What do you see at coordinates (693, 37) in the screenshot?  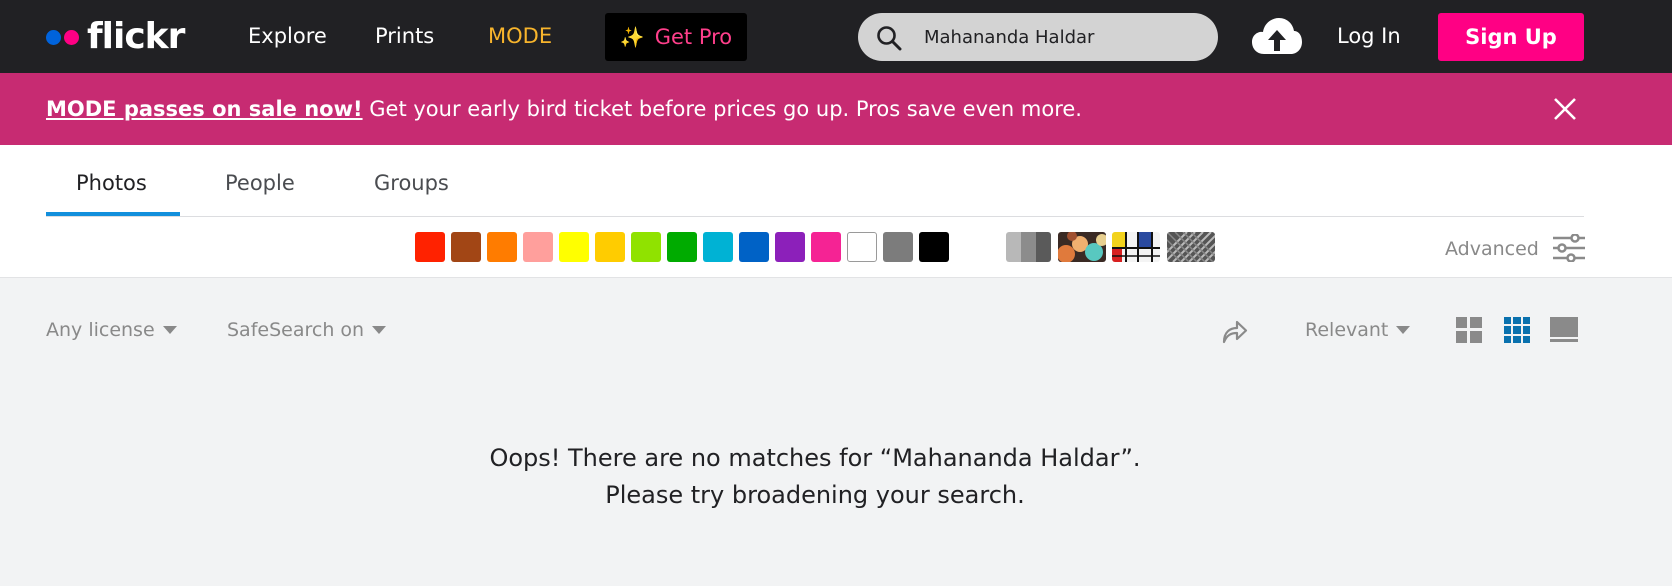 I see `get-pro-label: Get Pro` at bounding box center [693, 37].